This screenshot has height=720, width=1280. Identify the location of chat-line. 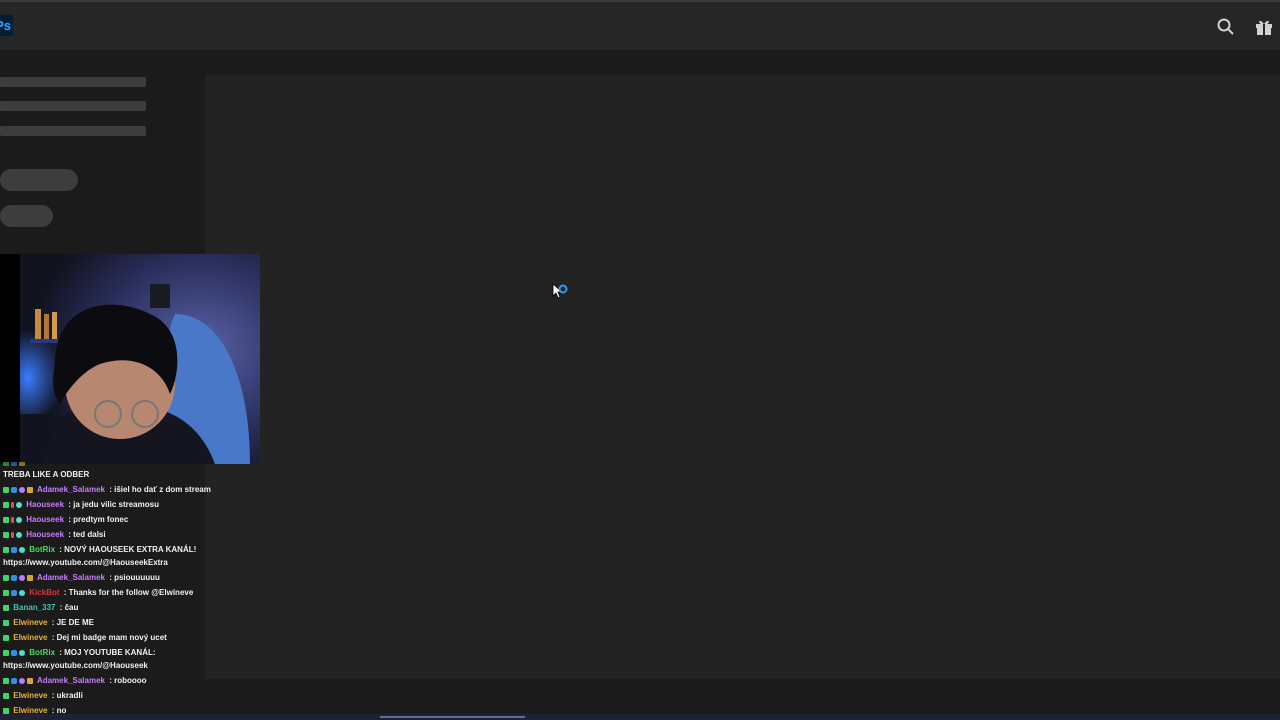
(15, 465).